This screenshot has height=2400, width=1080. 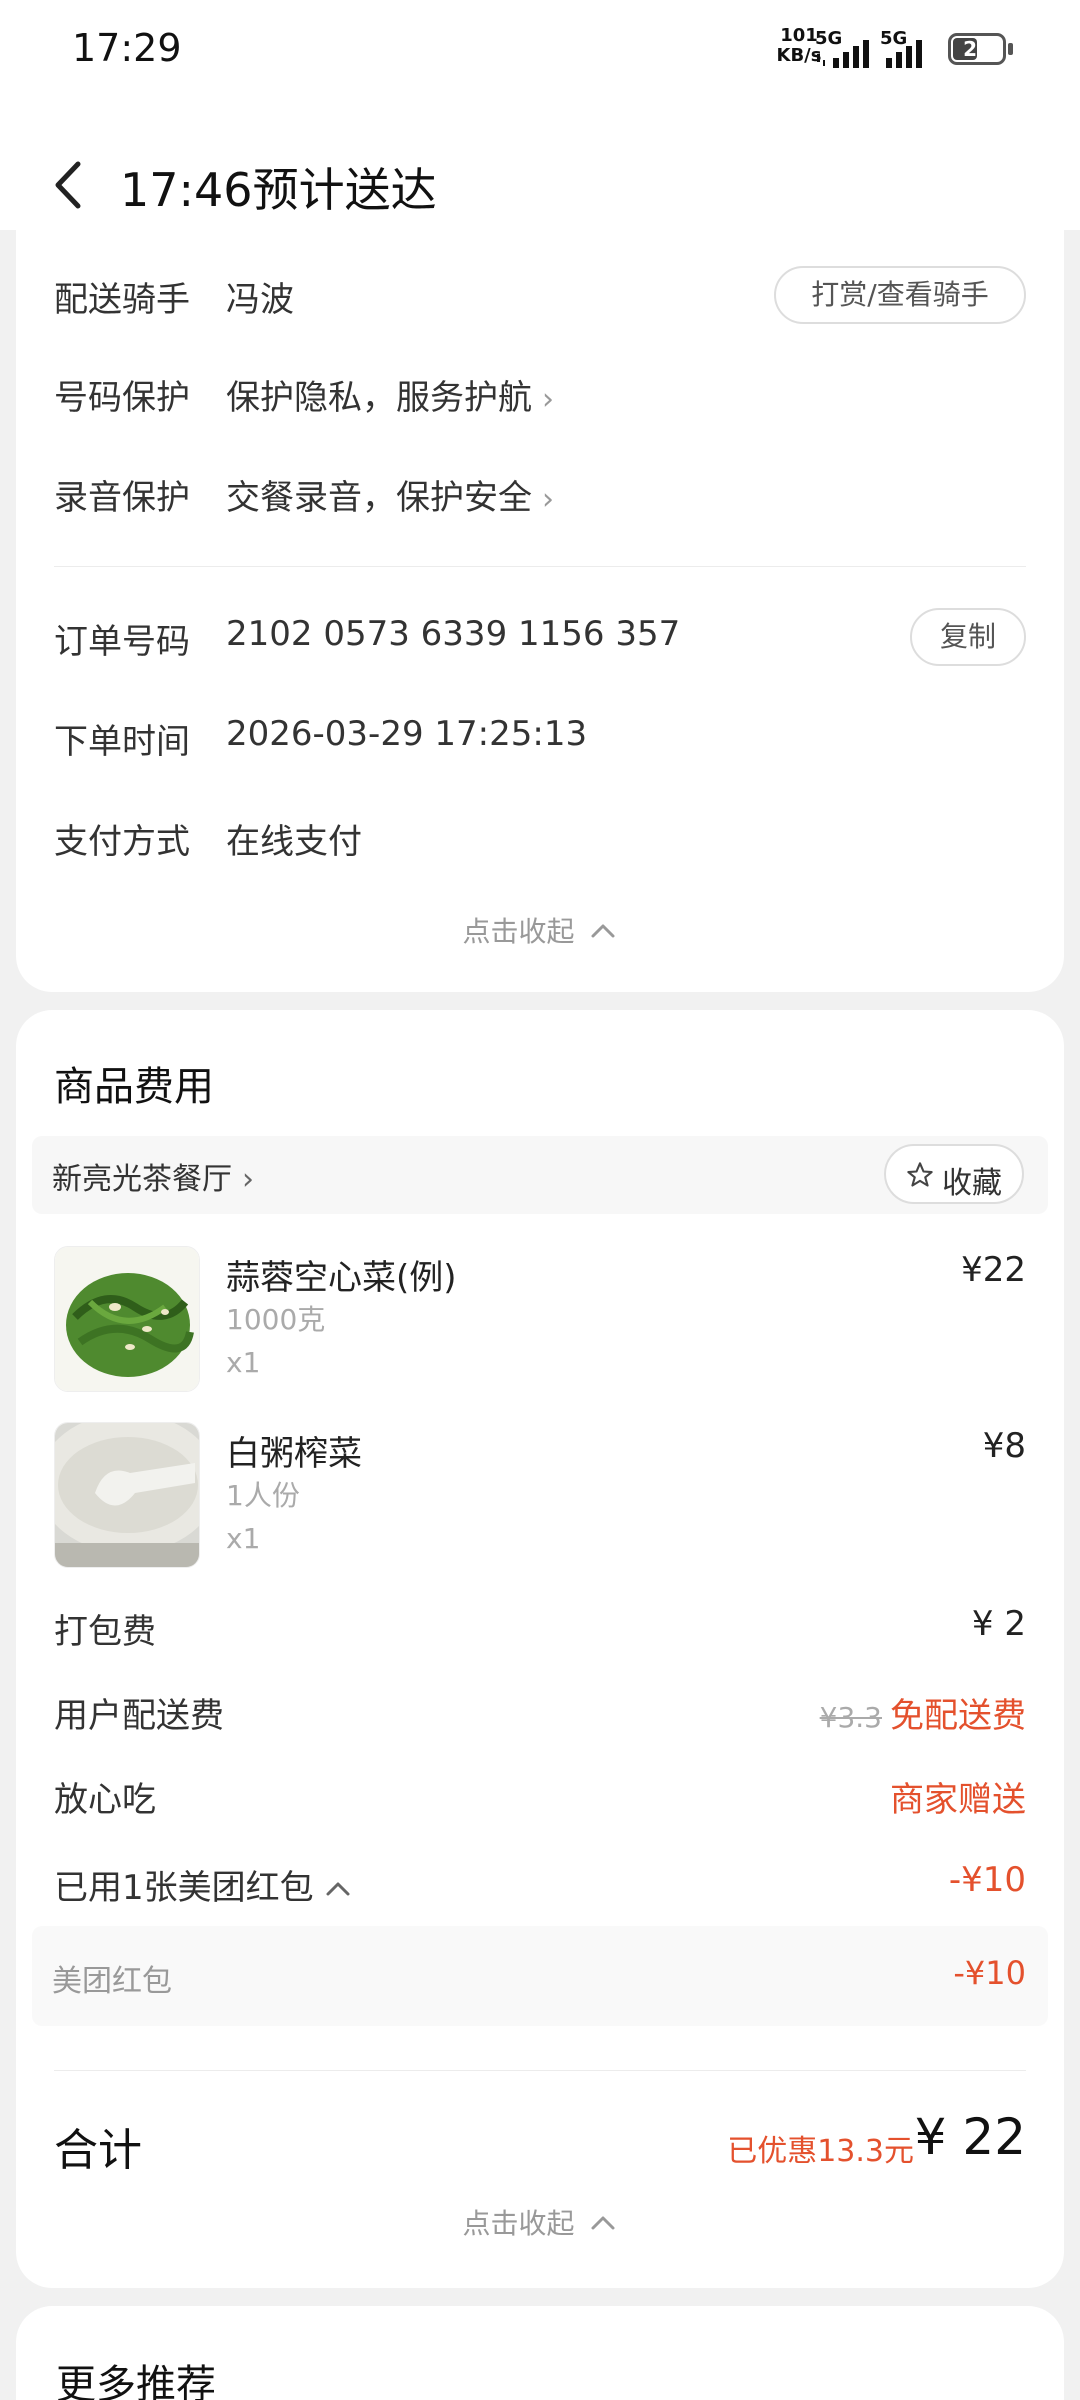 What do you see at coordinates (98, 2150) in the screenshot?
I see `total-label: 合计` at bounding box center [98, 2150].